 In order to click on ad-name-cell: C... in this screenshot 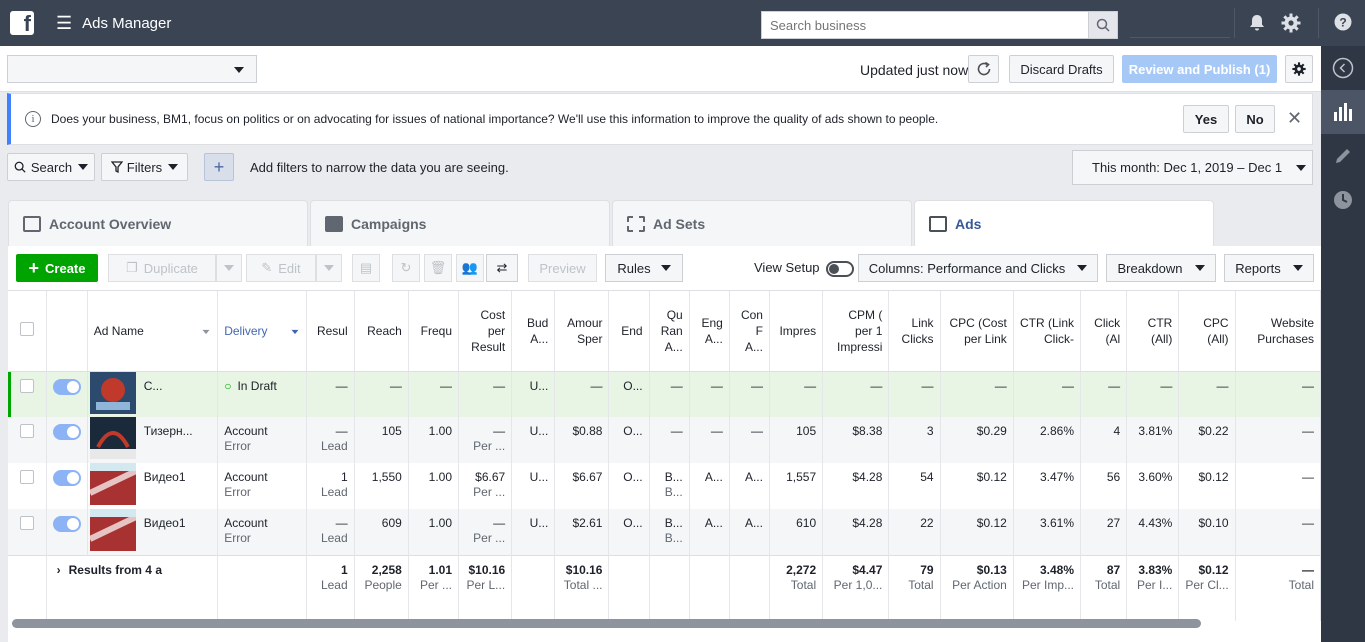, I will do `click(153, 394)`.